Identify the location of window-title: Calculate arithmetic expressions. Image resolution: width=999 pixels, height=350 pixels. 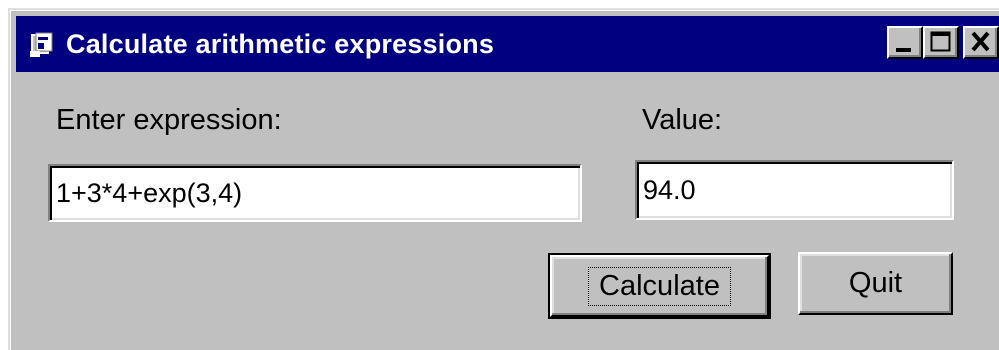
(280, 43).